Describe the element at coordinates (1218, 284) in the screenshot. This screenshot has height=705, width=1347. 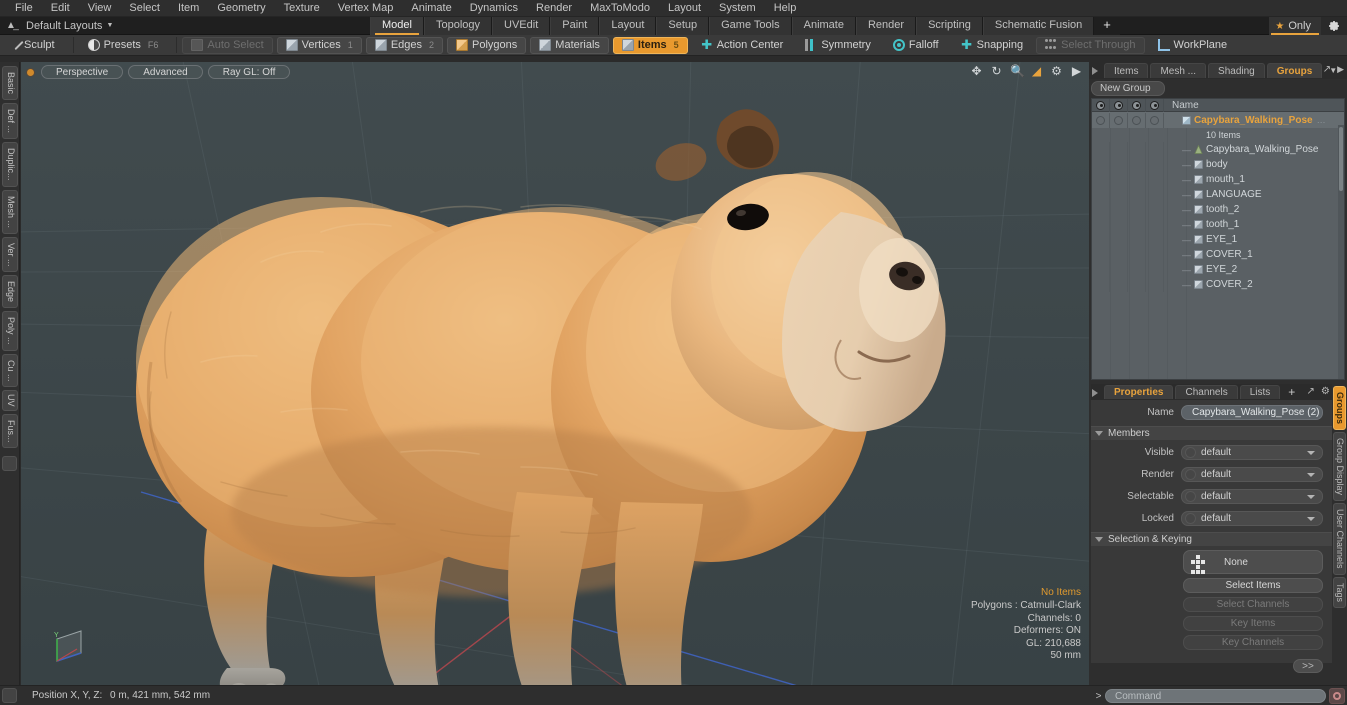
I see `list-item: — COVER_2` at that location.